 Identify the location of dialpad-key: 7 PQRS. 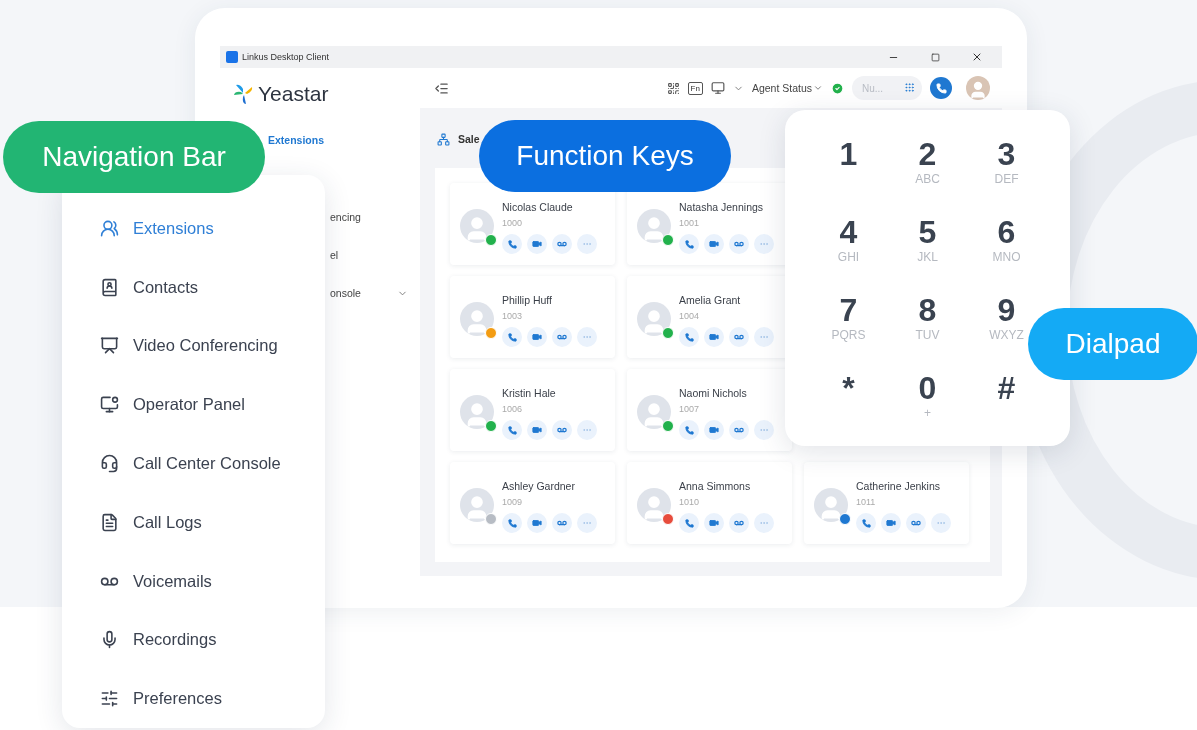
(848, 317).